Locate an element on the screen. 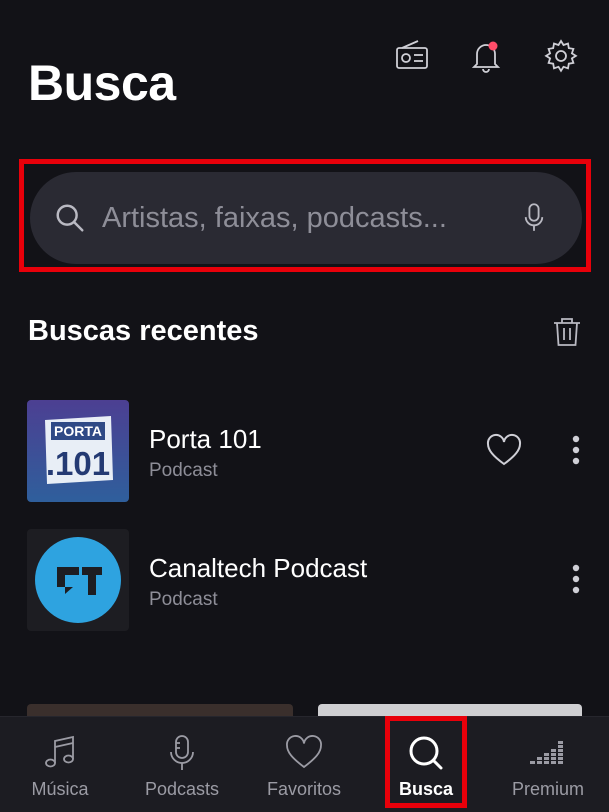  list-item: PORTA .101 Porta 101 Podcast is located at coordinates (304, 452).